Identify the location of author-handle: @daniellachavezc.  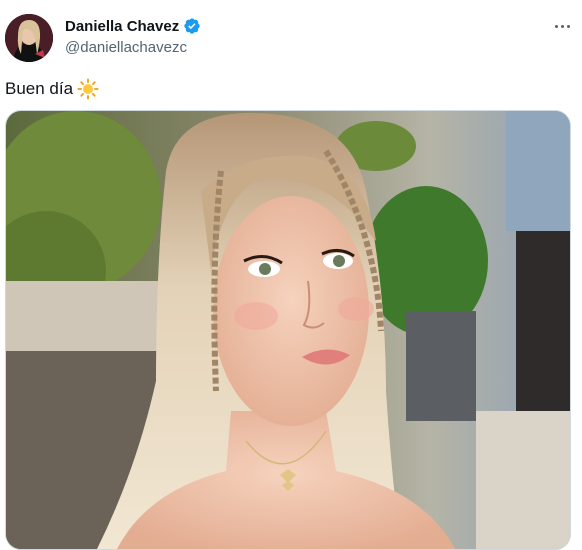
(126, 47).